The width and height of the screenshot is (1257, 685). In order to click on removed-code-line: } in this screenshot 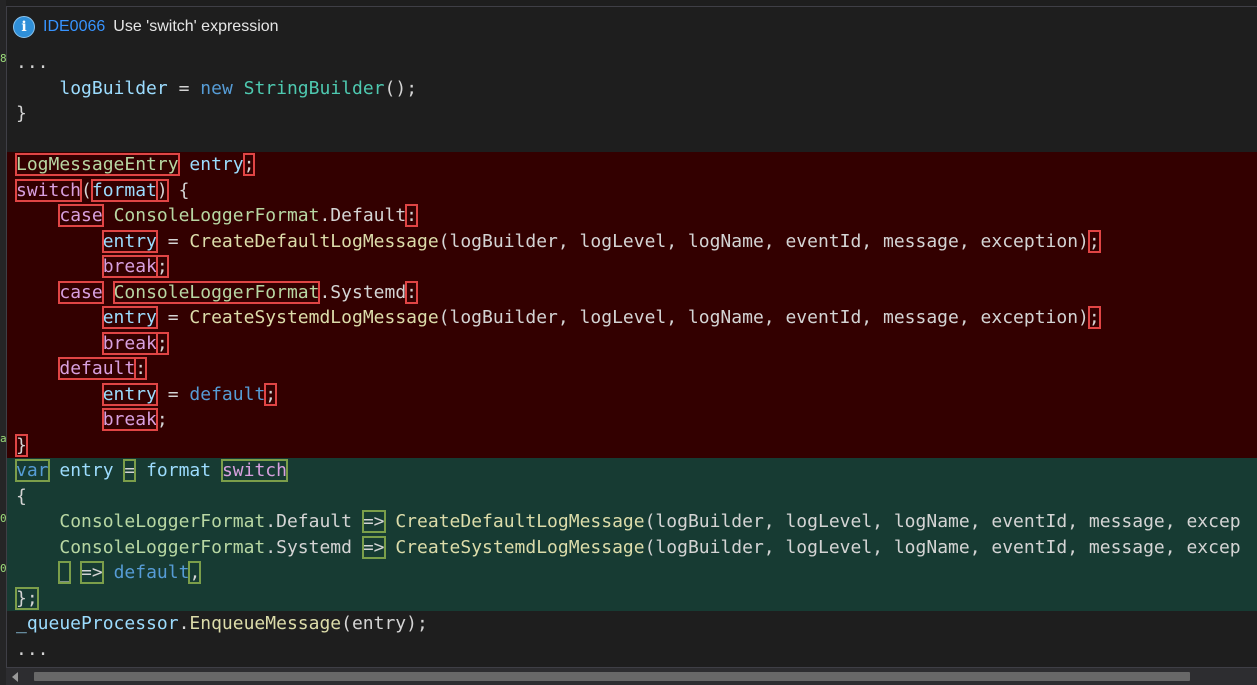, I will do `click(632, 445)`.